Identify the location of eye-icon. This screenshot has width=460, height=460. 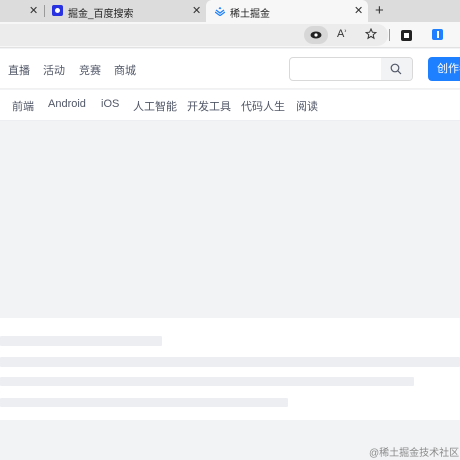
(316, 35).